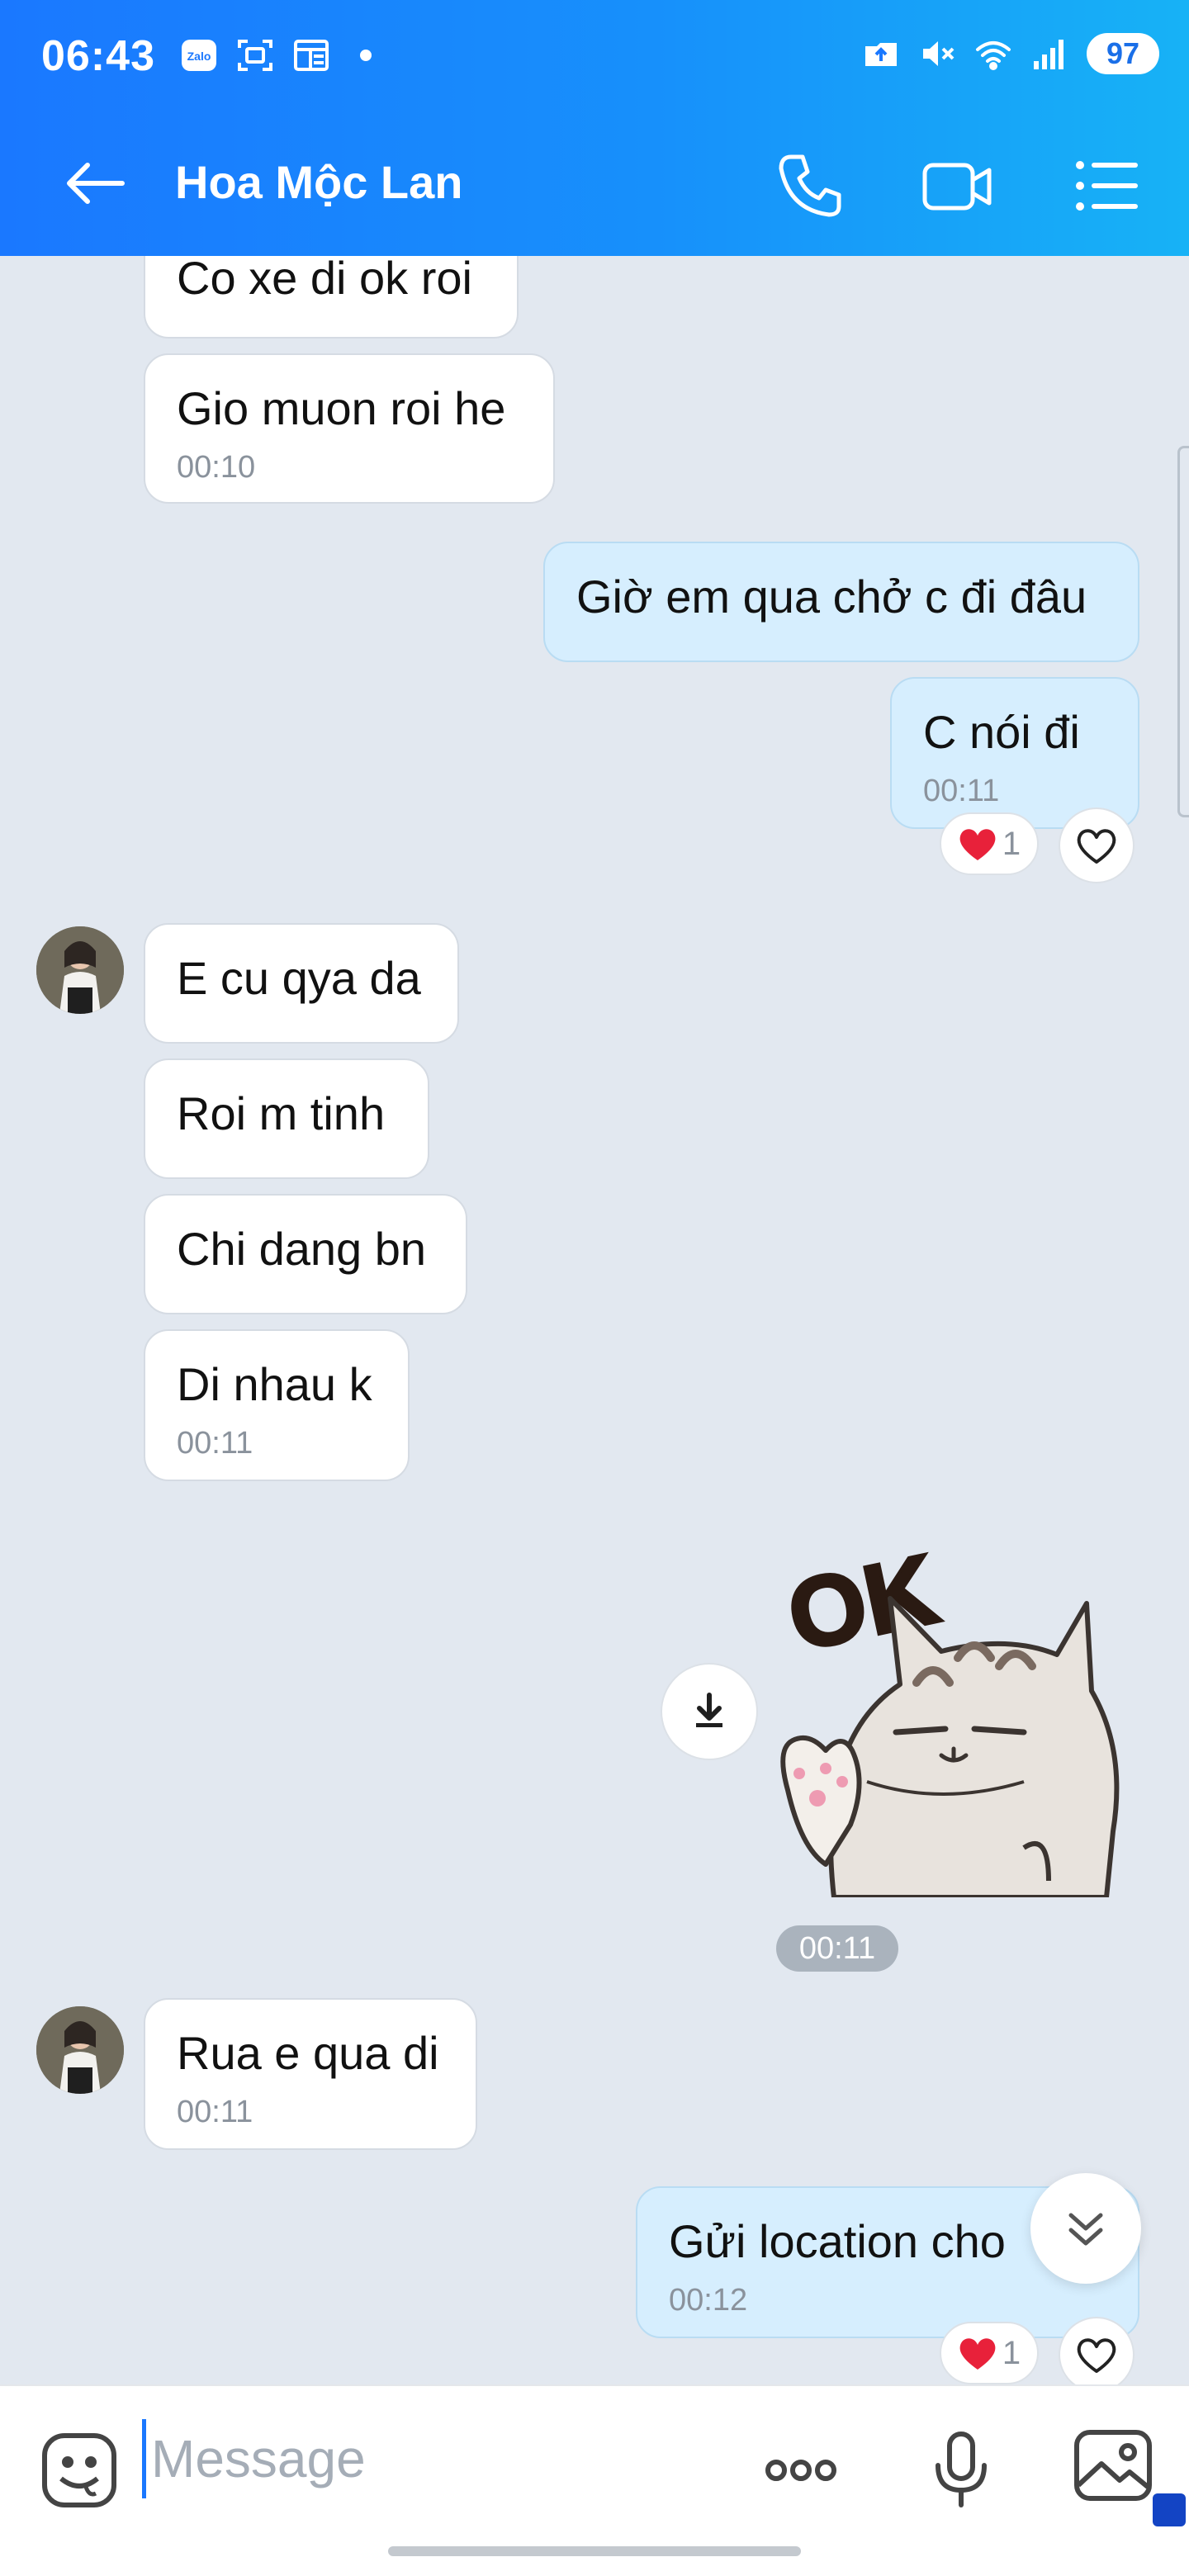  I want to click on notification-badge, so click(1169, 2509).